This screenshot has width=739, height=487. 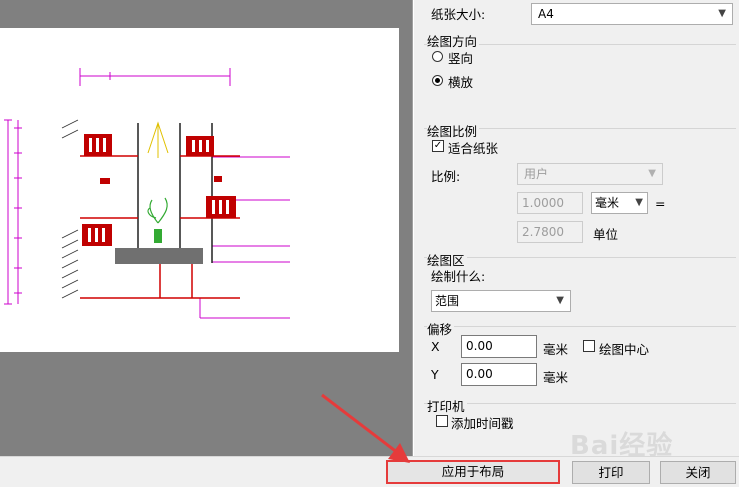 What do you see at coordinates (556, 377) in the screenshot?
I see `y-unit-label: 毫米` at bounding box center [556, 377].